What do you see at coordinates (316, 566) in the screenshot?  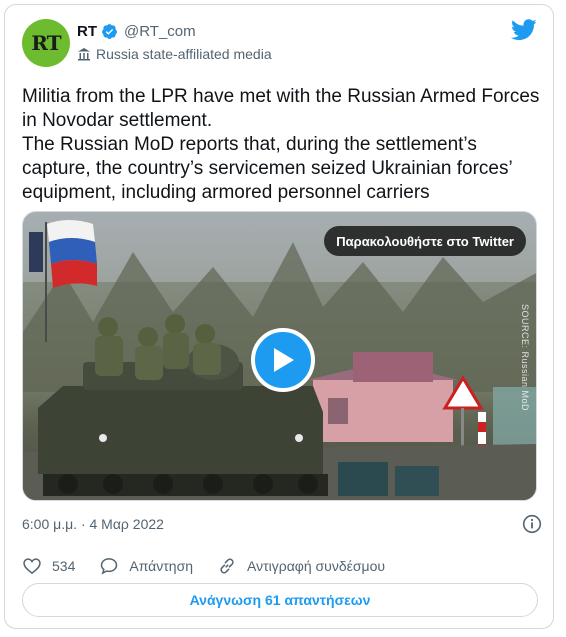 I see `copy-link-label: Αντιγραφή συνδέσμου` at bounding box center [316, 566].